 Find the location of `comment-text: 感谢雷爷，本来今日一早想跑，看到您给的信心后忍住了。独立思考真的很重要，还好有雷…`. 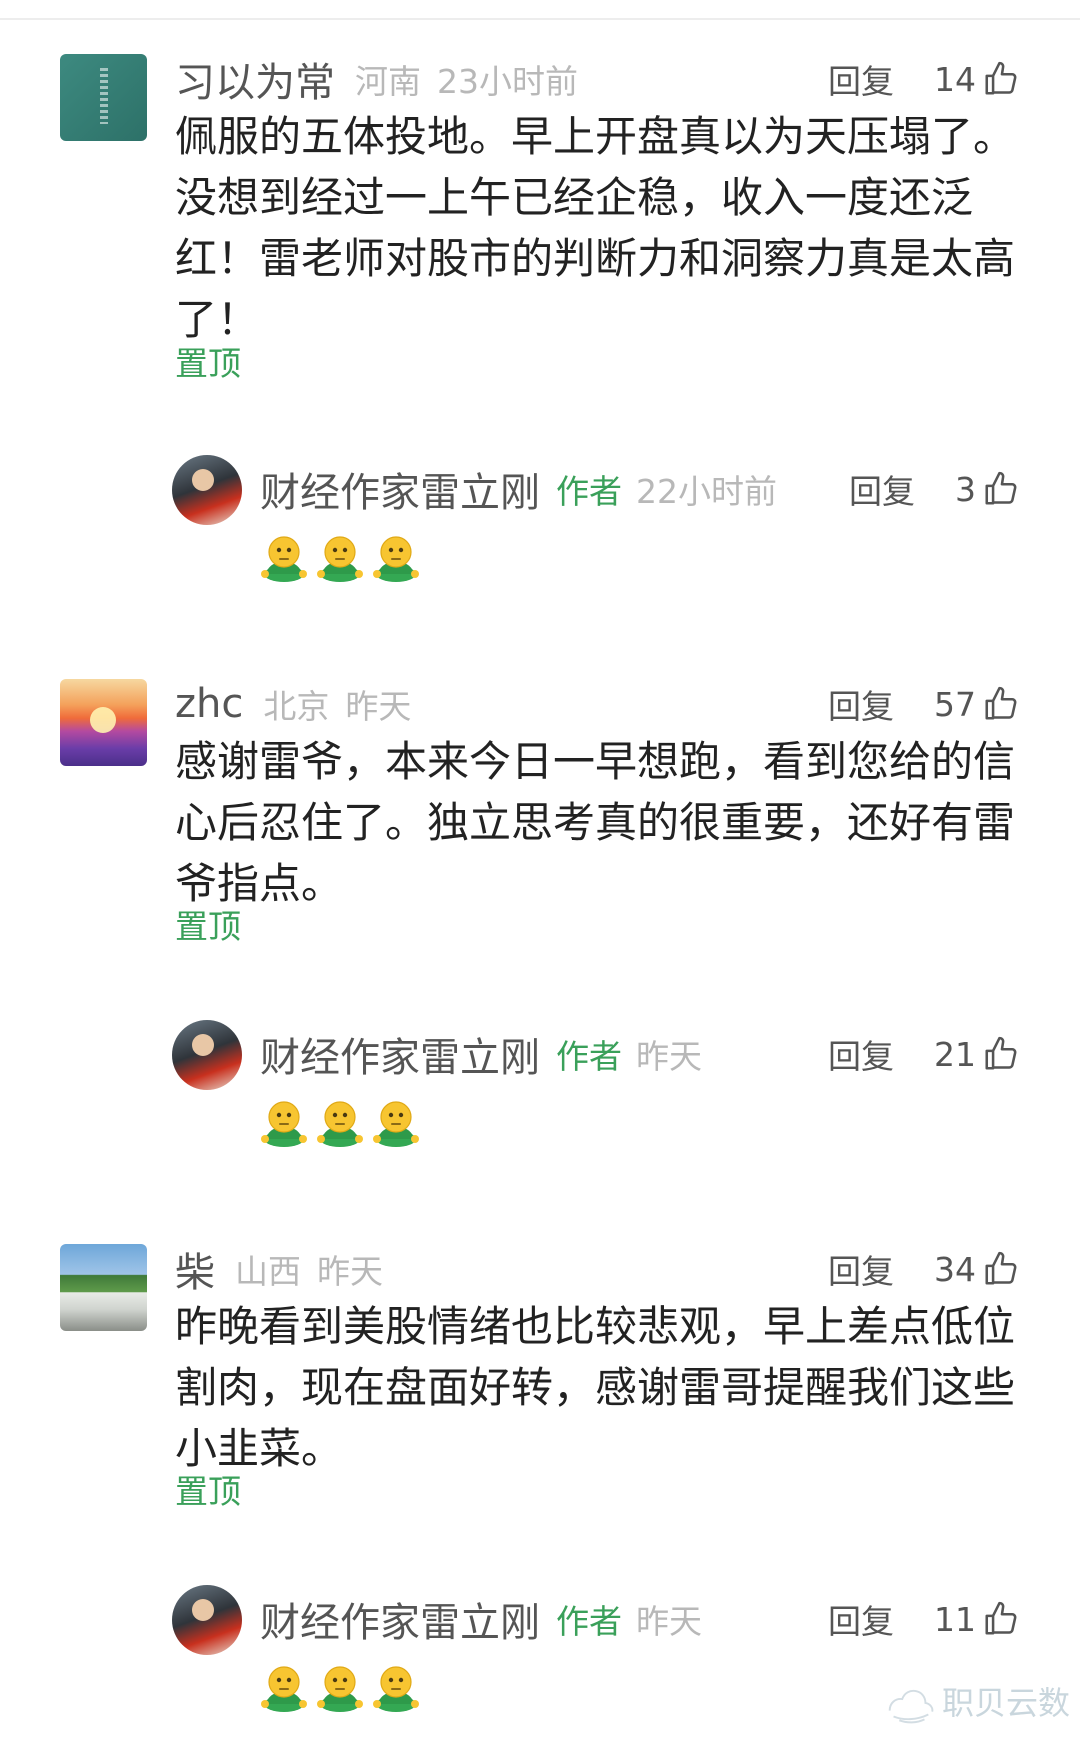

comment-text: 感谢雷爷，本来今日一早想跑，看到您给的信心后忍住了。独立思考真的很重要，还好有雷… is located at coordinates (595, 822).